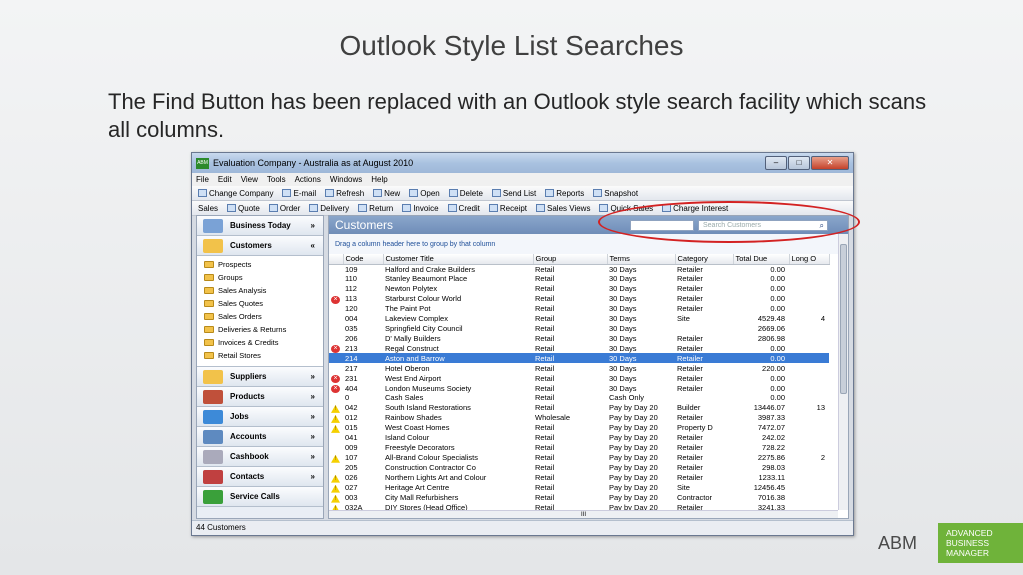 Image resolution: width=1023 pixels, height=575 pixels. What do you see at coordinates (313, 245) in the screenshot?
I see `chevron-icon: «` at bounding box center [313, 245].